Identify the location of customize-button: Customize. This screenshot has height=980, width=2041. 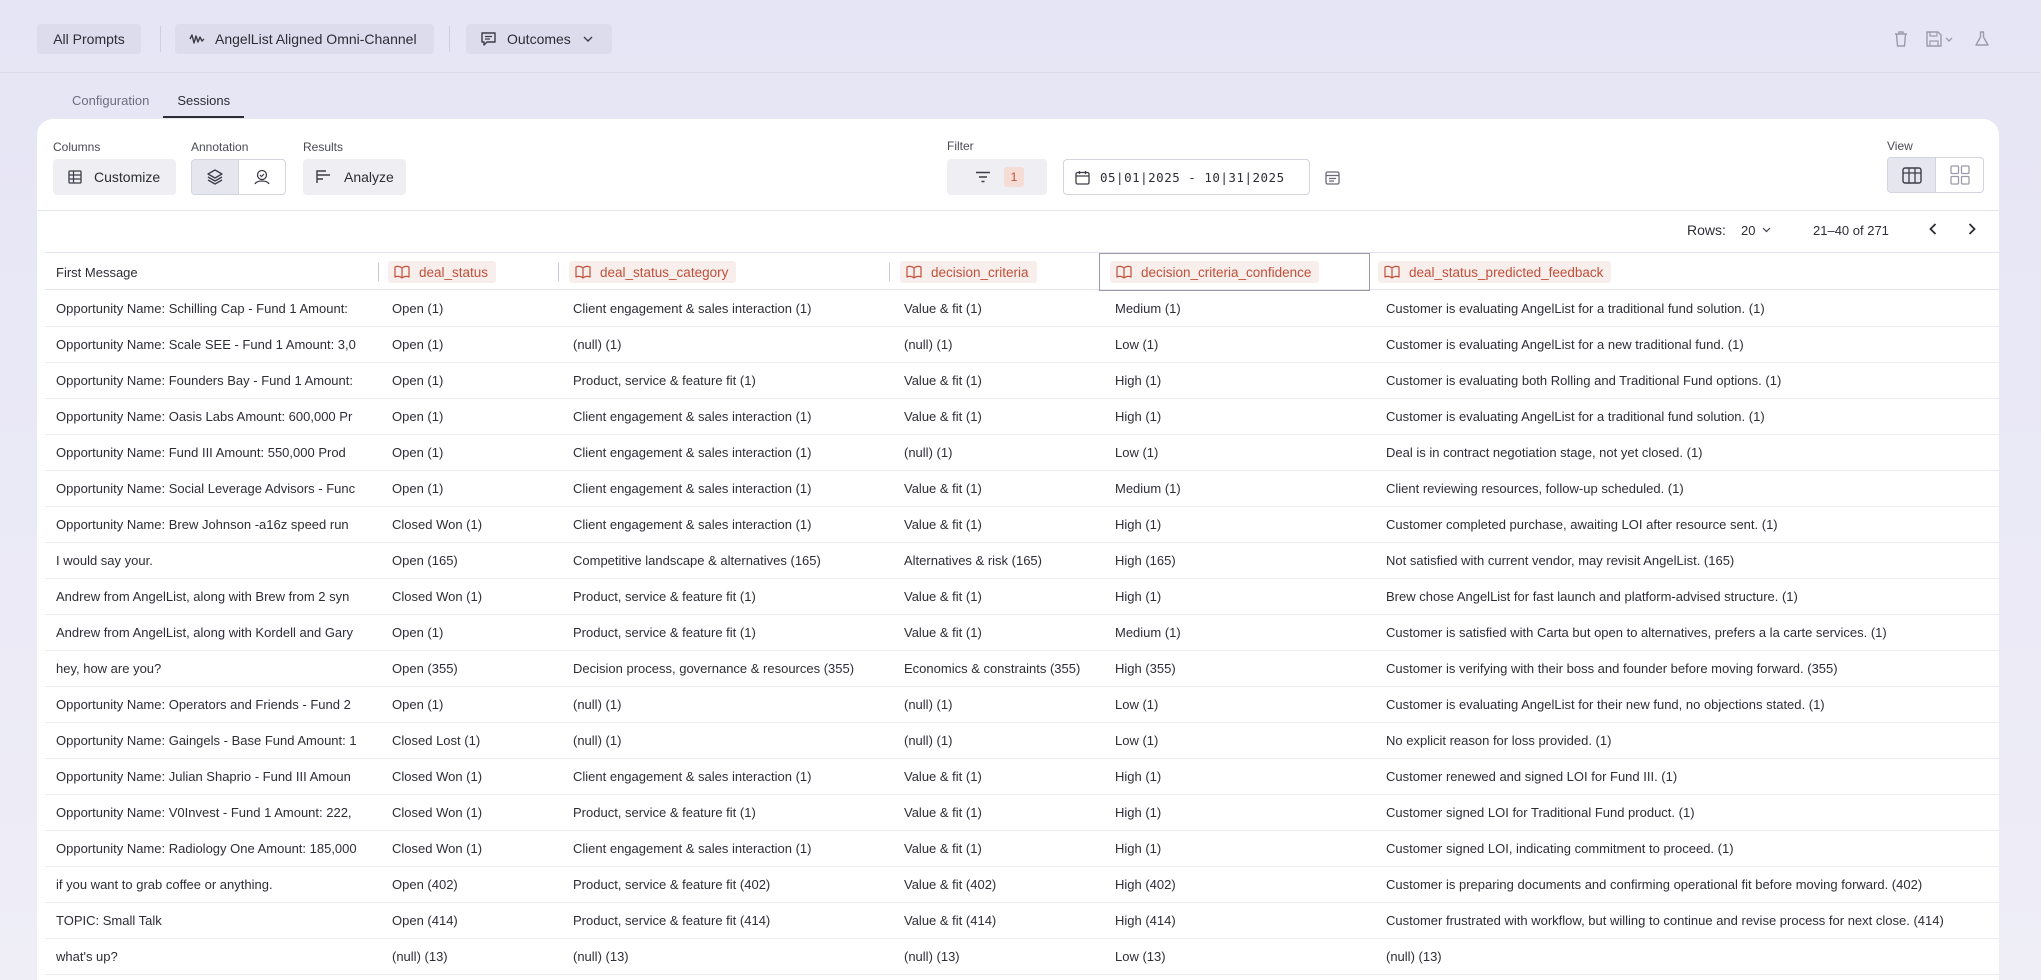
(114, 177).